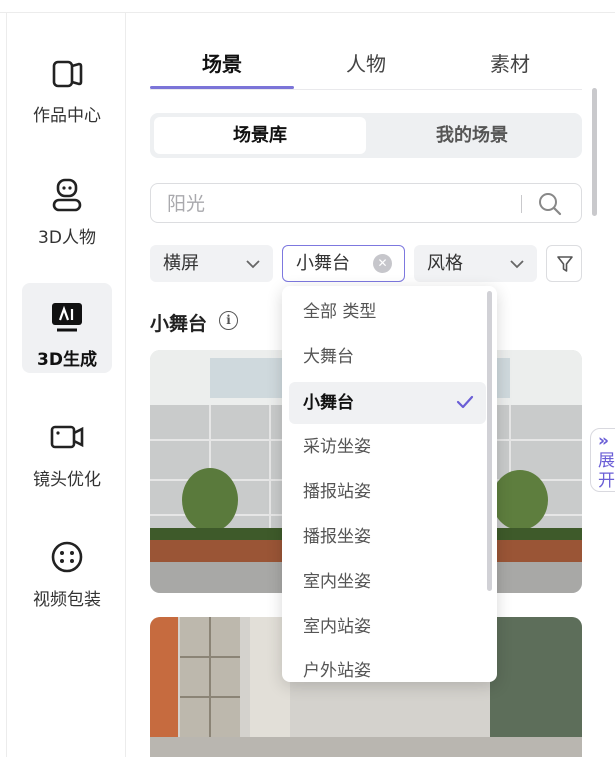 This screenshot has height=757, width=615. What do you see at coordinates (387, 447) in the screenshot?
I see `dropdown-option: 采访坐姿` at bounding box center [387, 447].